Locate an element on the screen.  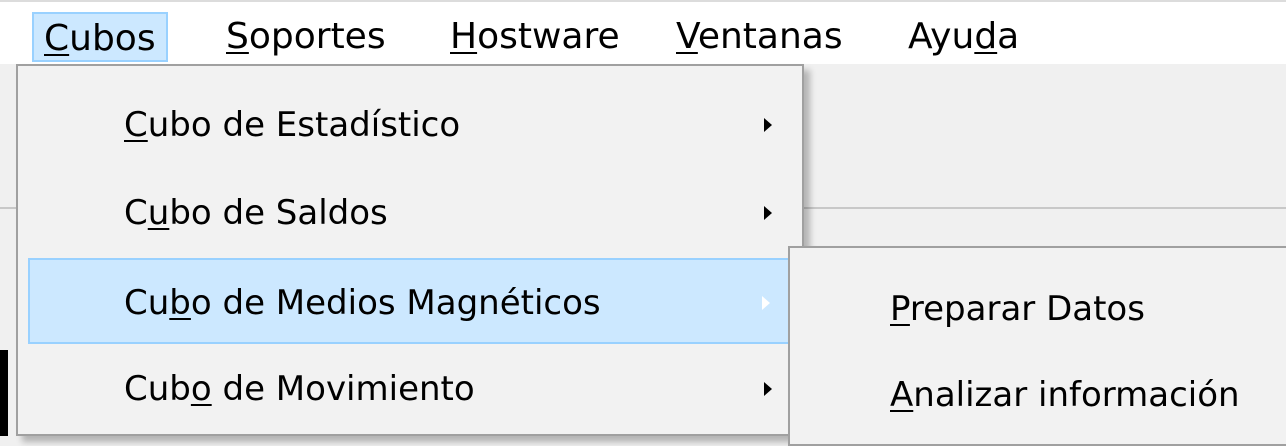
menu-item-label: Cubo de Medios Magnéticos is located at coordinates (362, 303).